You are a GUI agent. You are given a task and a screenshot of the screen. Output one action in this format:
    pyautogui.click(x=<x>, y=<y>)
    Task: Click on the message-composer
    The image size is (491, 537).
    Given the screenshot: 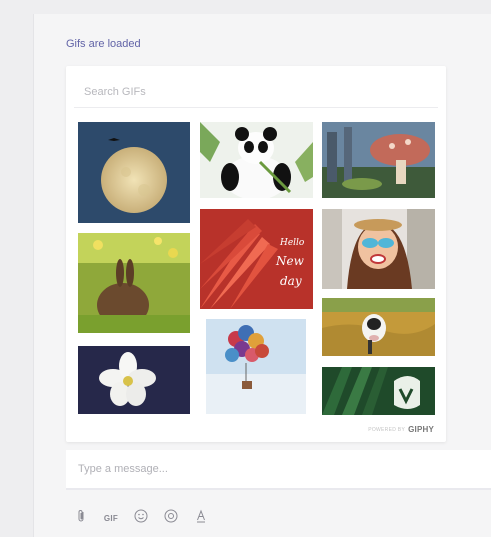 What is the action you would take?
    pyautogui.click(x=278, y=470)
    